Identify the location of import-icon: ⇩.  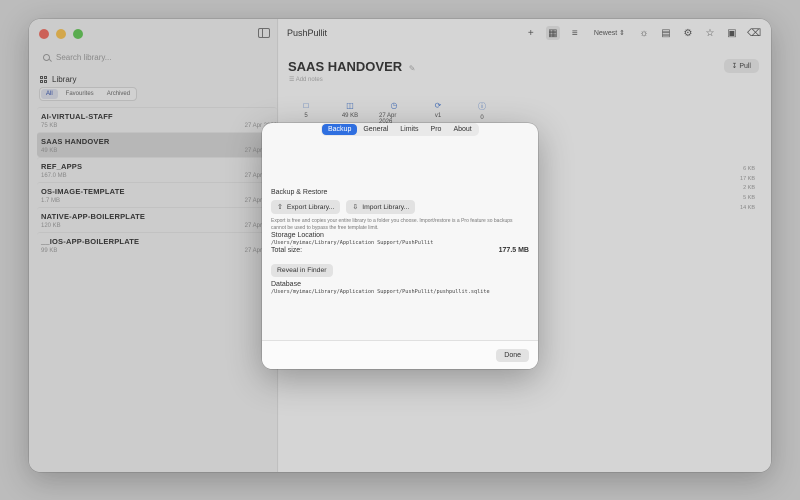
(355, 207).